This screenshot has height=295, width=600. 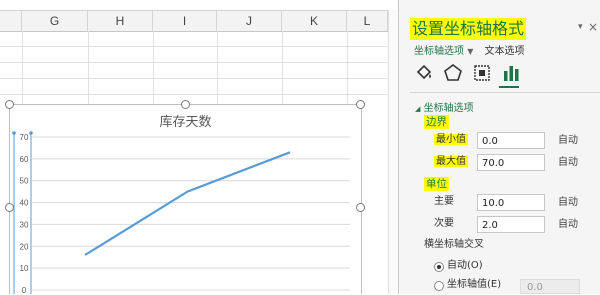 I want to click on chevron-down-icon: ▼, so click(x=470, y=51).